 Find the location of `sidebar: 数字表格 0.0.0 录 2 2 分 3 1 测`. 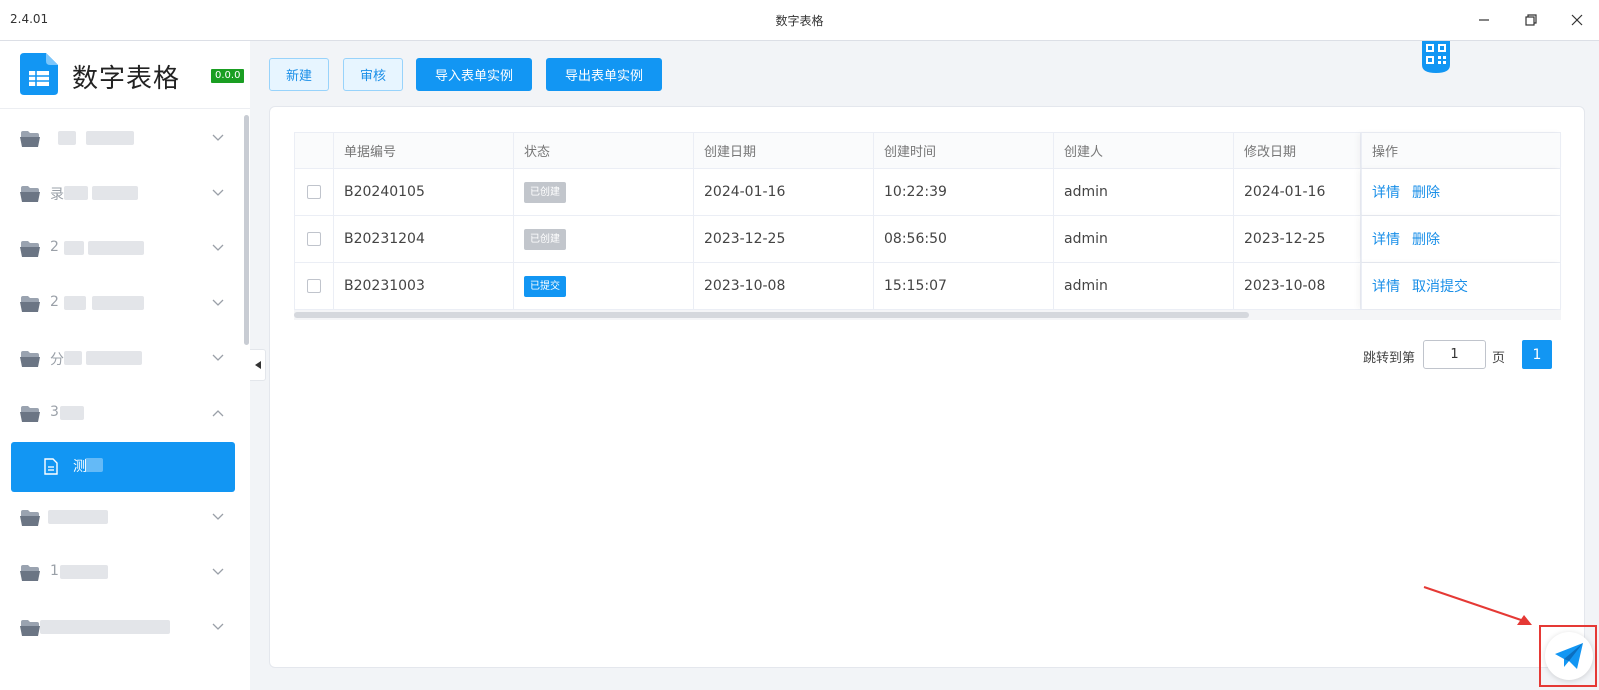

sidebar: 数字表格 0.0.0 录 2 2 分 3 1 测 is located at coordinates (125, 365).